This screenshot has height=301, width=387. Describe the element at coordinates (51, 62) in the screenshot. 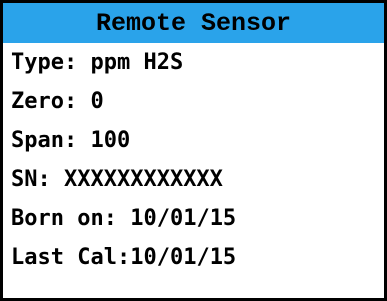

I see `sensor-type-label: Type:` at that location.